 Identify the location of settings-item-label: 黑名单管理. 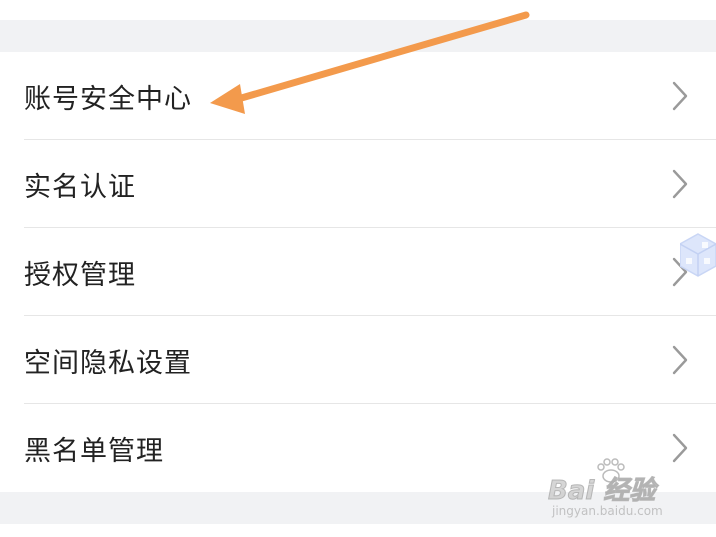
(94, 451).